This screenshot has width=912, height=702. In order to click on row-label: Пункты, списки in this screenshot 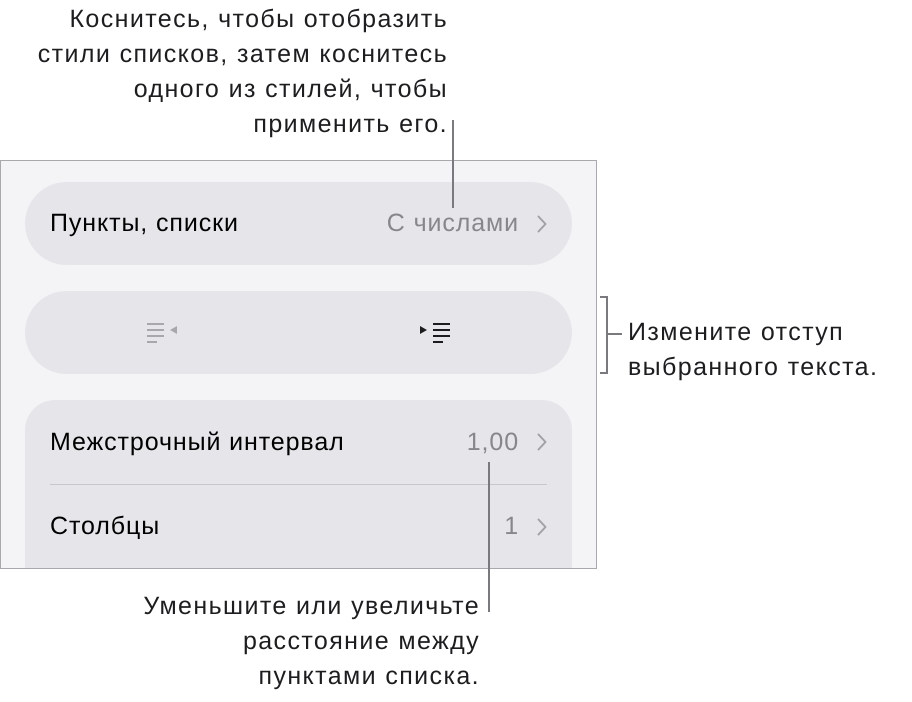, I will do `click(144, 223)`.